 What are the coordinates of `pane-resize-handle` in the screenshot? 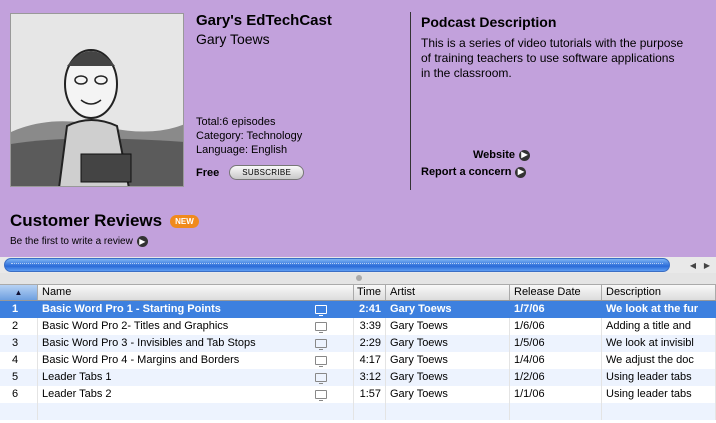 It's located at (358, 279).